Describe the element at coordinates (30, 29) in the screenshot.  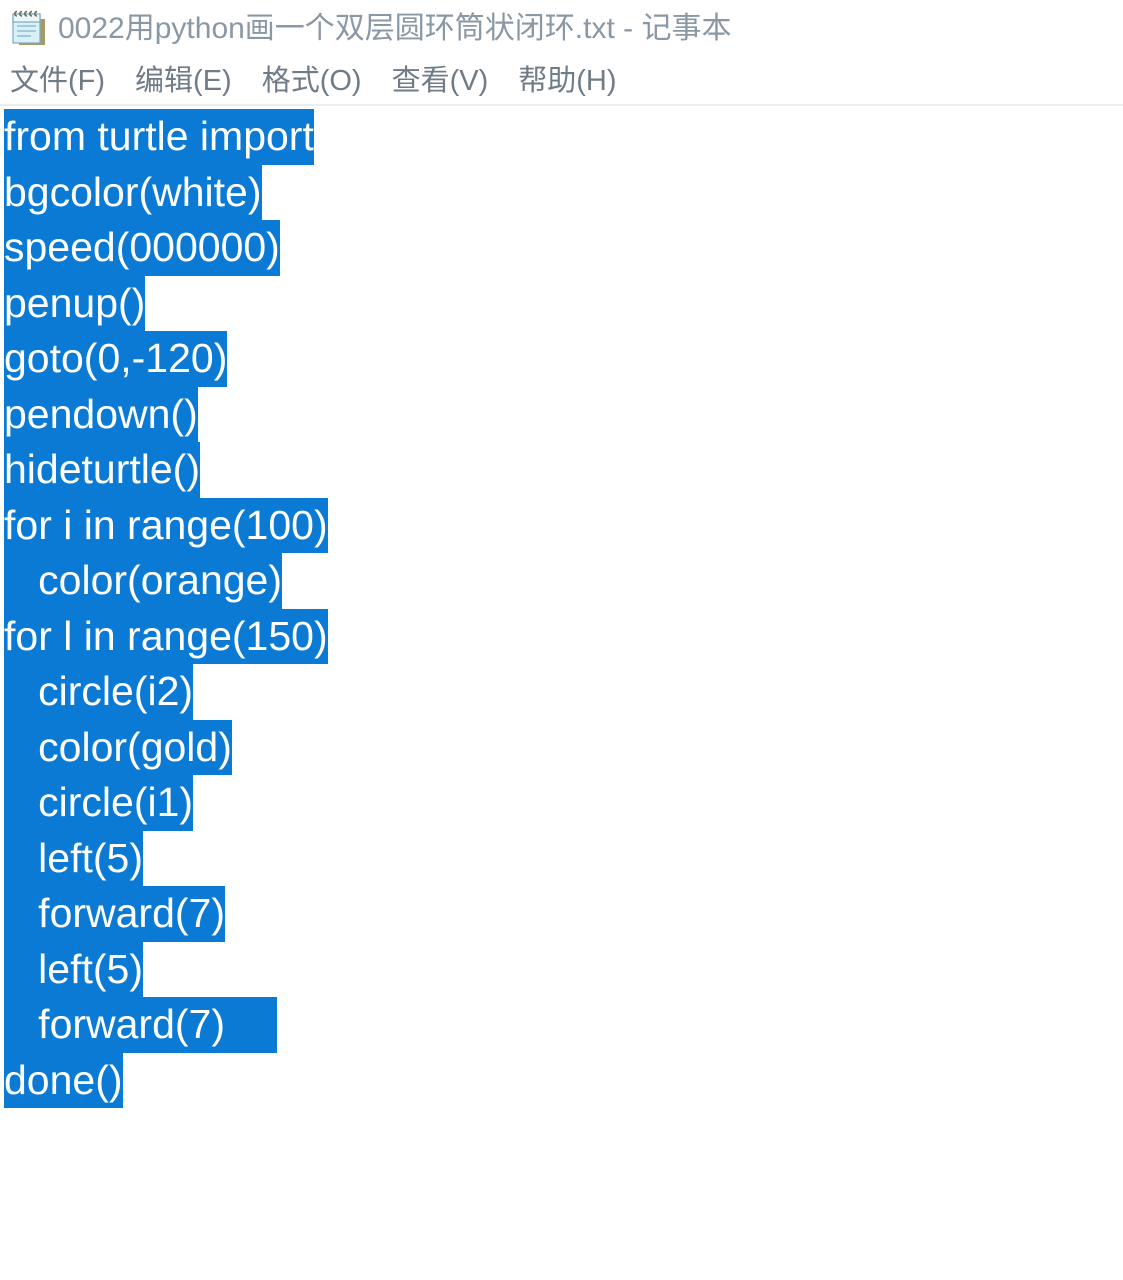
I see `notepad-icon` at that location.